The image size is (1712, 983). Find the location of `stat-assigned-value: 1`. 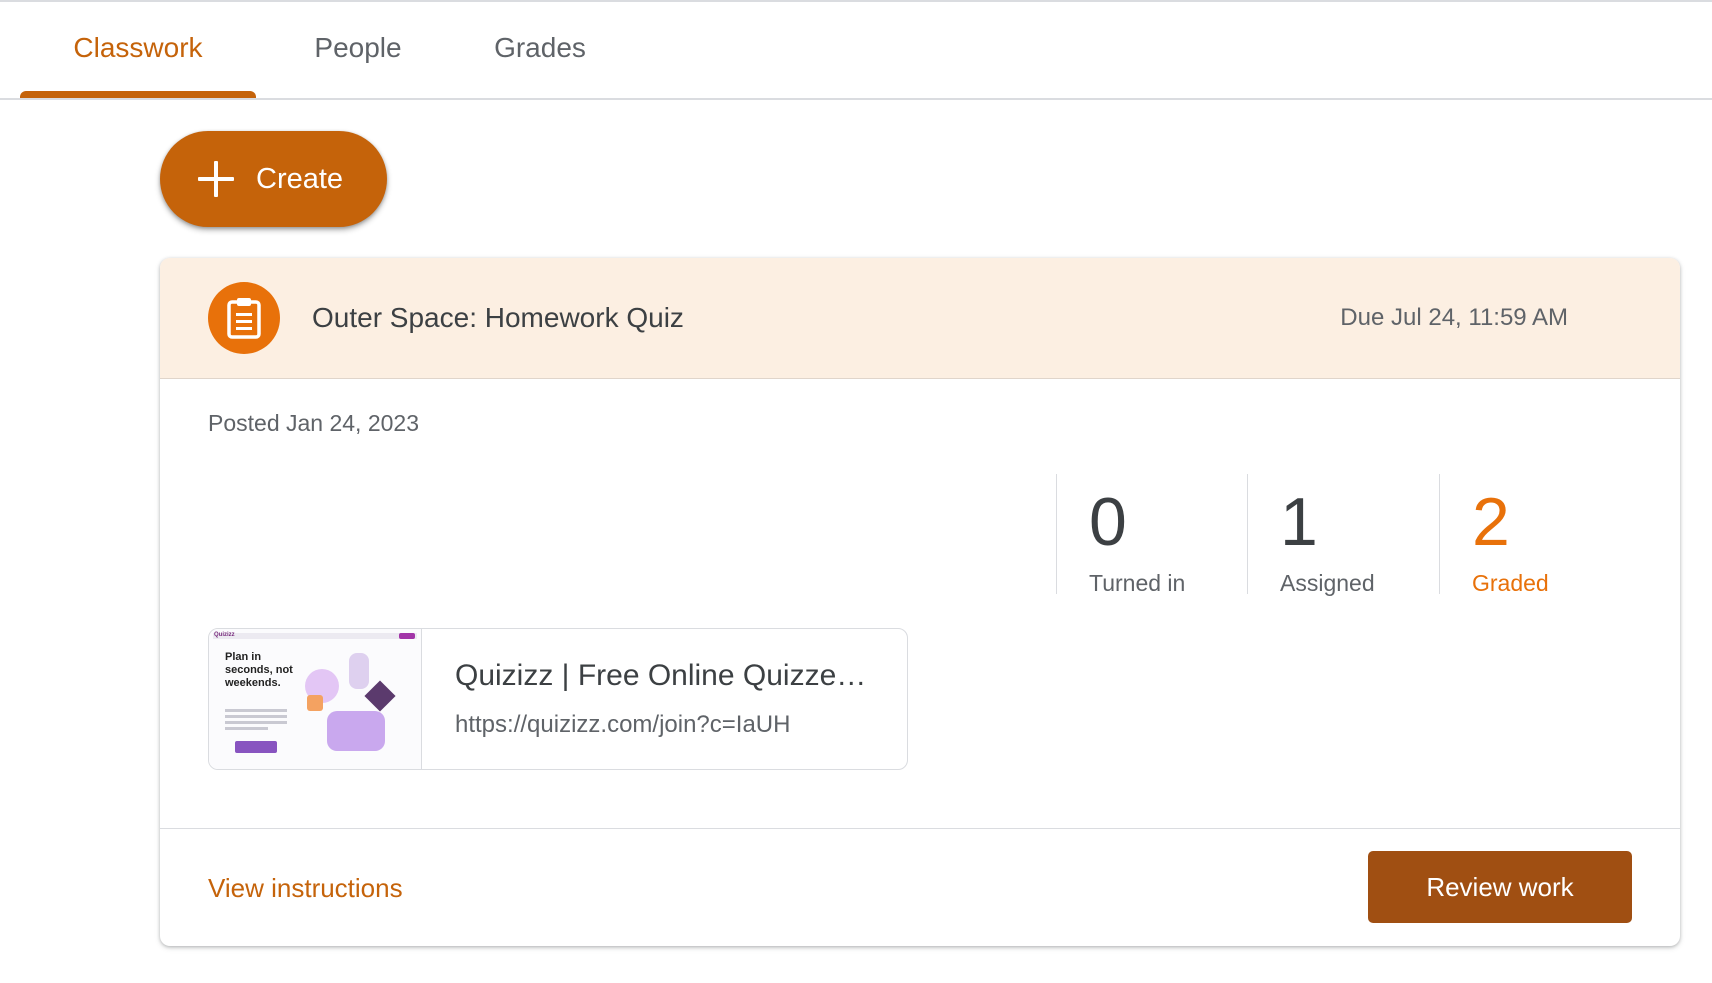

stat-assigned-value: 1 is located at coordinates (1299, 522).